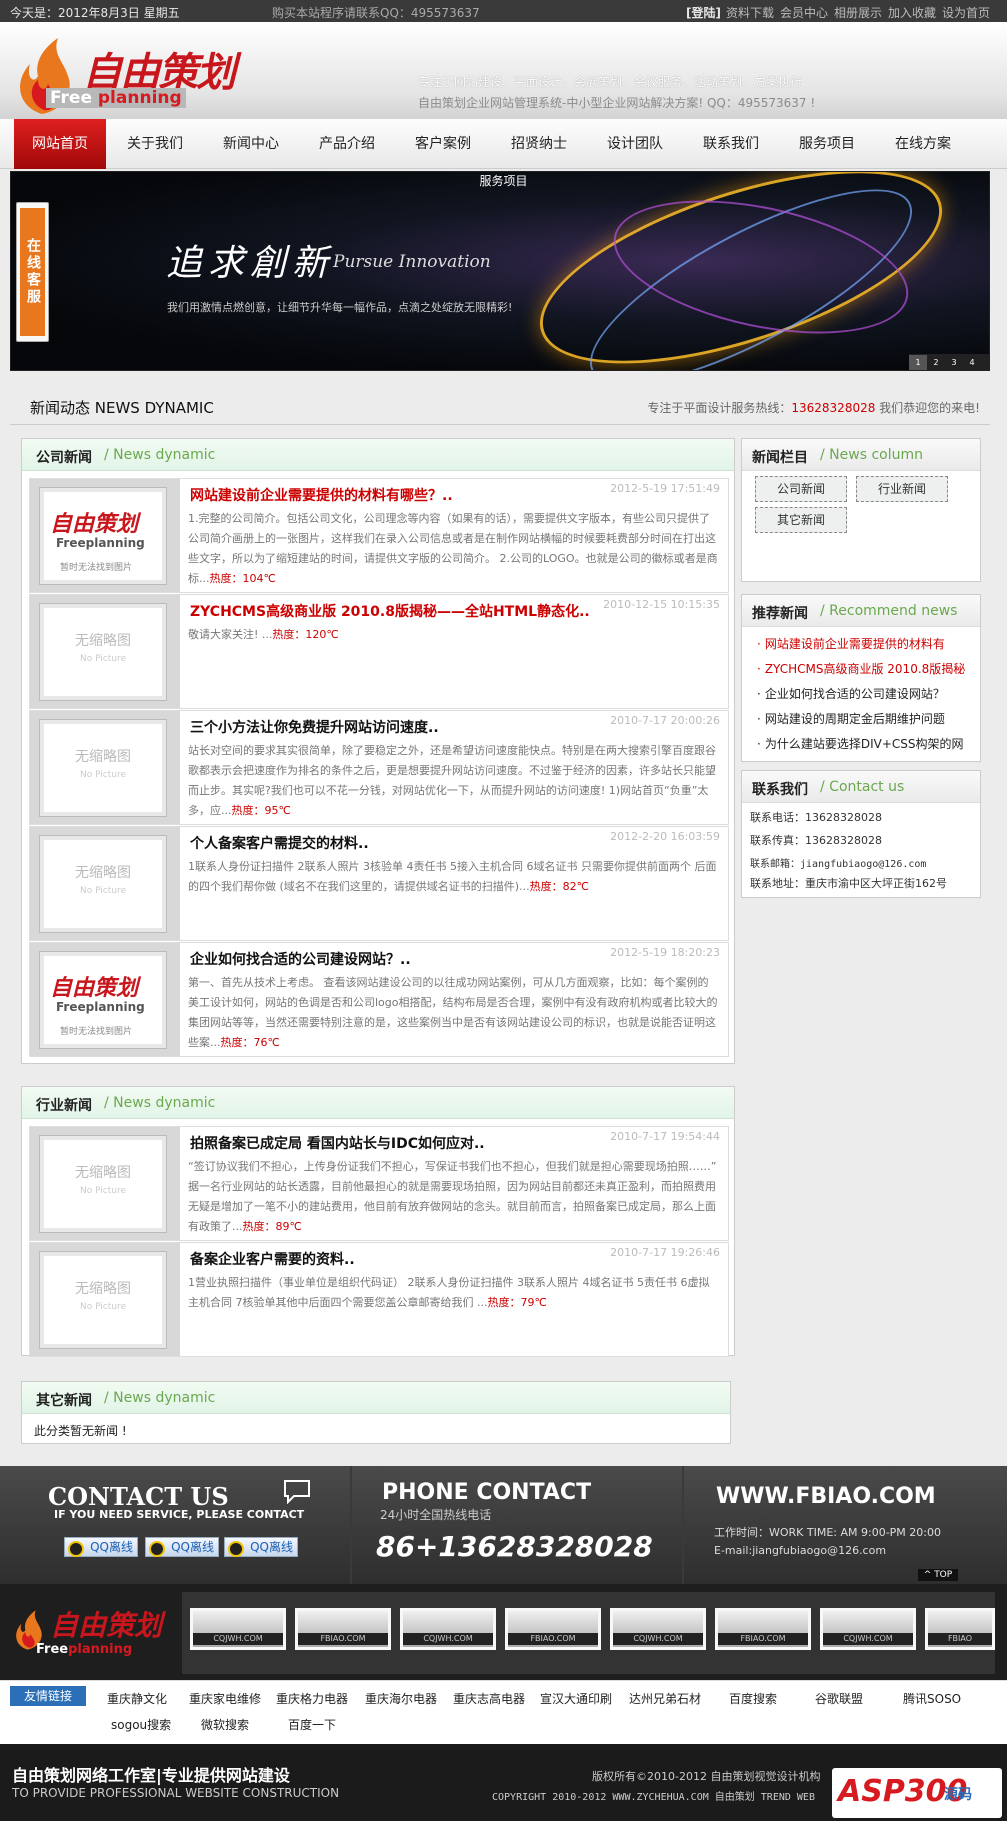 This screenshot has height=1821, width=1007. Describe the element at coordinates (960, 1639) in the screenshot. I see `ad-banner-label: FBIAO` at that location.